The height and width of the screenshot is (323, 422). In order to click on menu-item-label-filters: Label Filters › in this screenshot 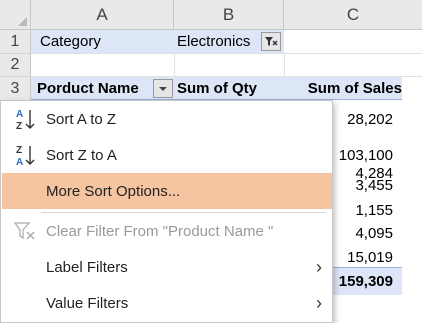, I will do `click(167, 267)`.